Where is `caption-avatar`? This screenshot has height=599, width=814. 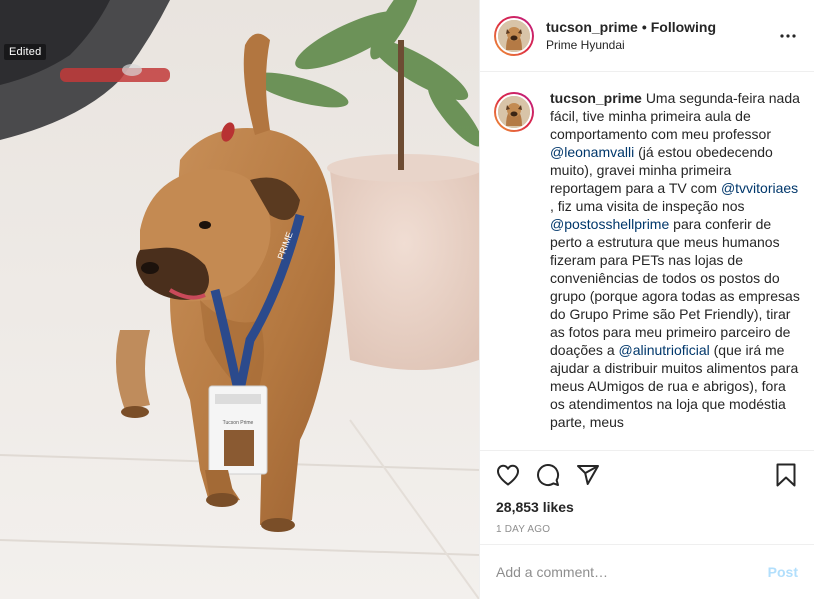
caption-avatar is located at coordinates (514, 112).